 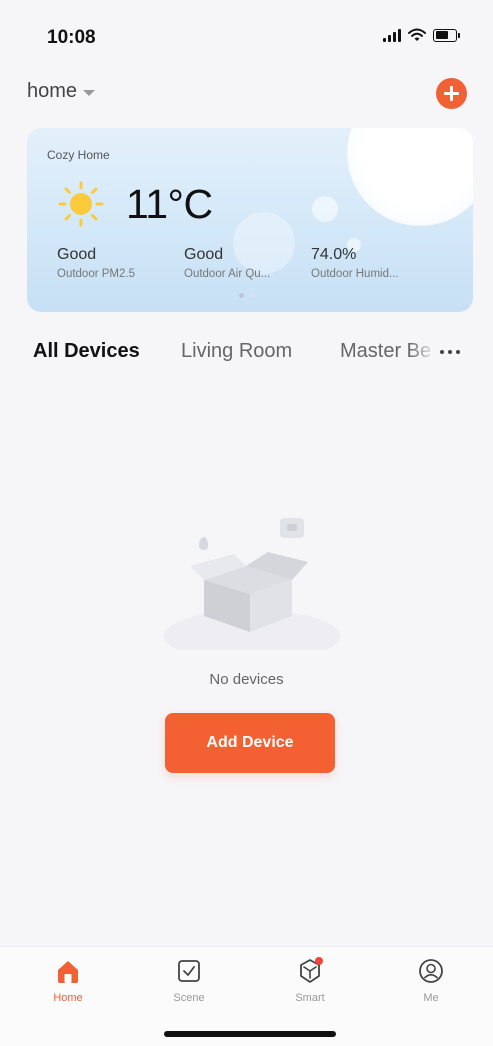 What do you see at coordinates (250, 1034) in the screenshot?
I see `home-indicator` at bounding box center [250, 1034].